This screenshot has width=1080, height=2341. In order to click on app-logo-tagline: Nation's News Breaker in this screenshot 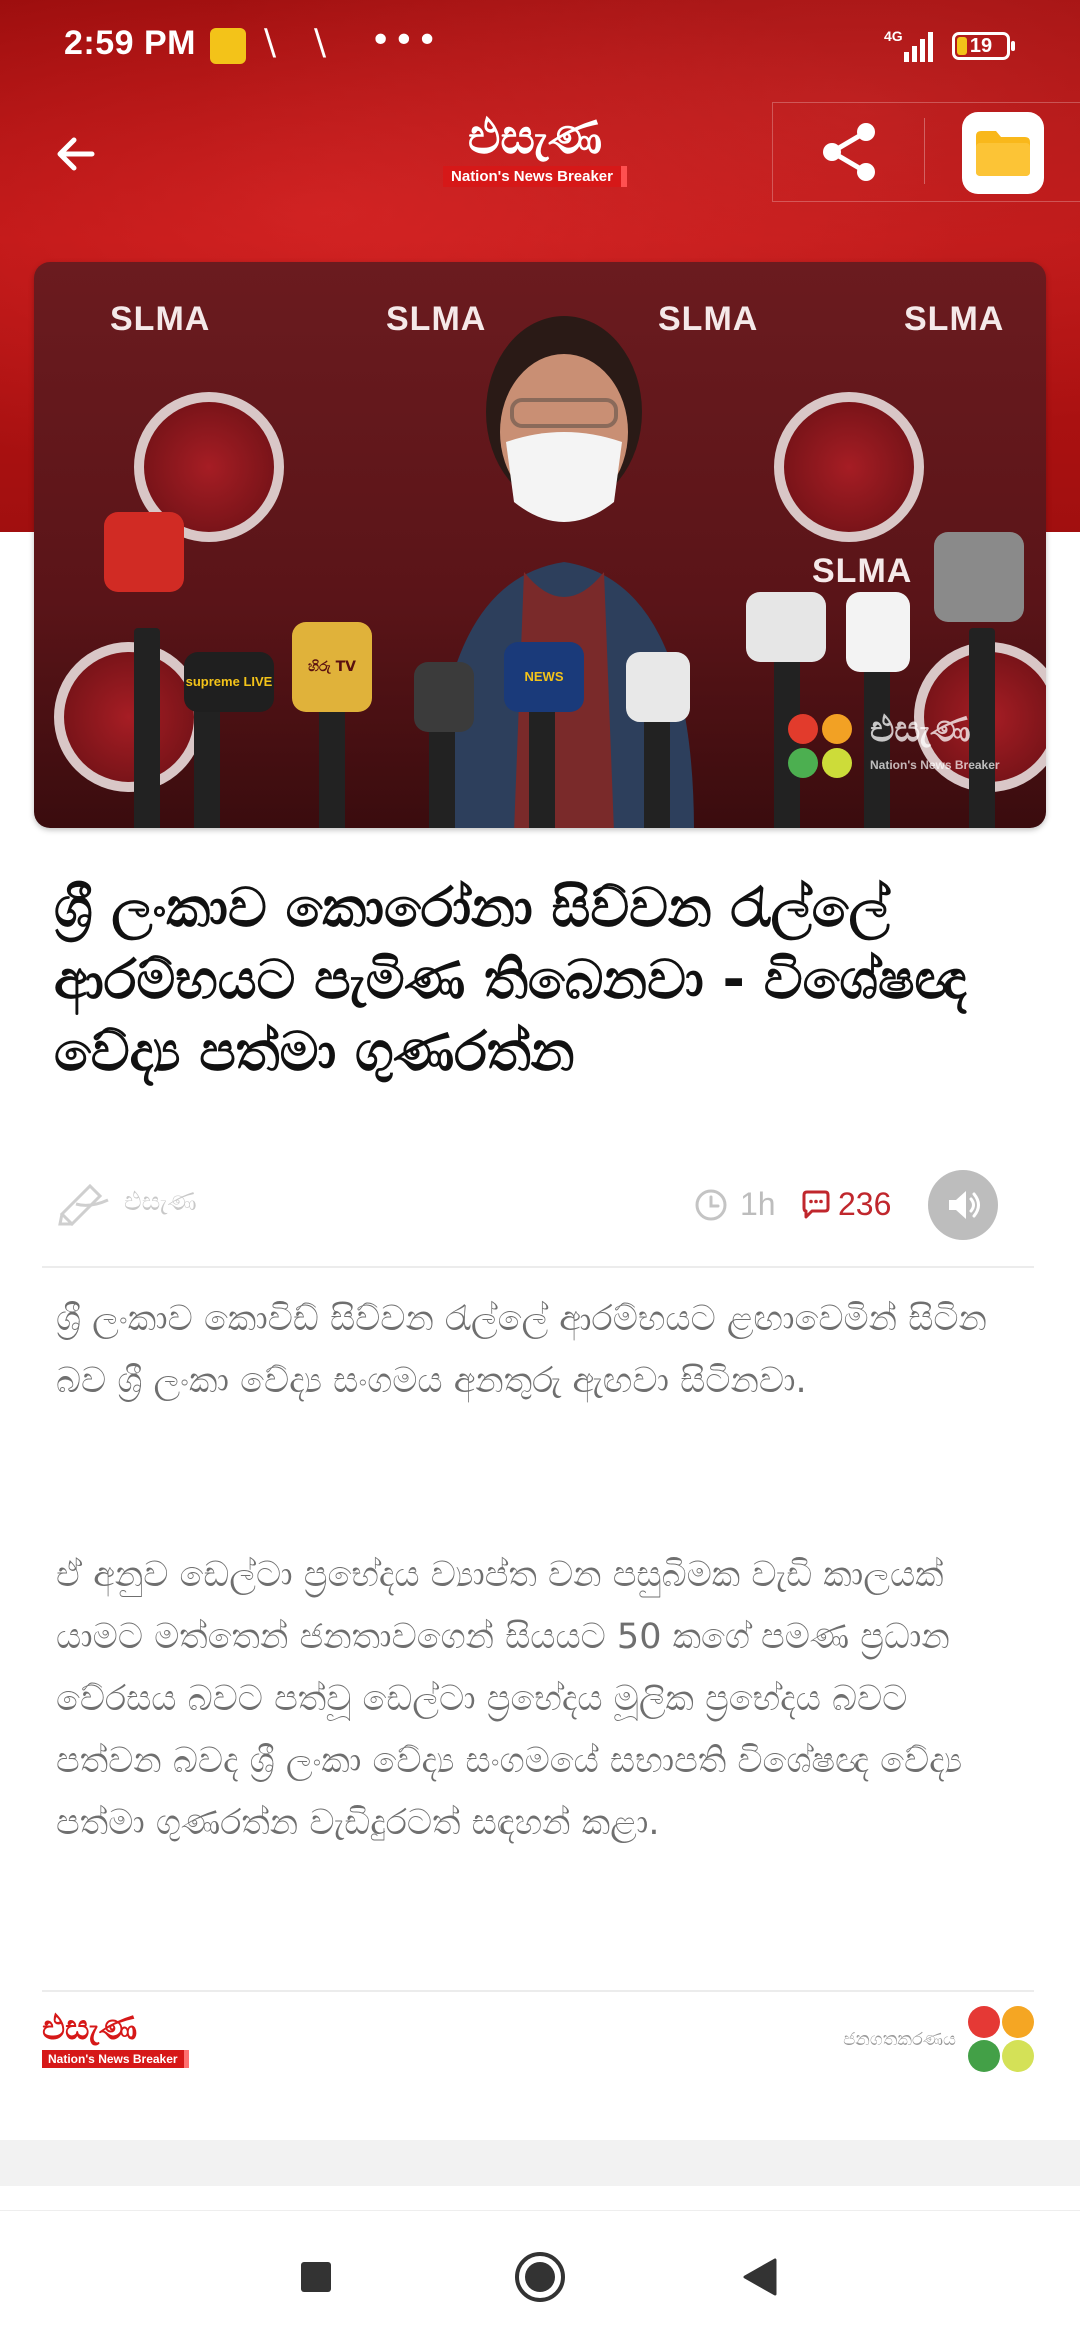, I will do `click(535, 176)`.